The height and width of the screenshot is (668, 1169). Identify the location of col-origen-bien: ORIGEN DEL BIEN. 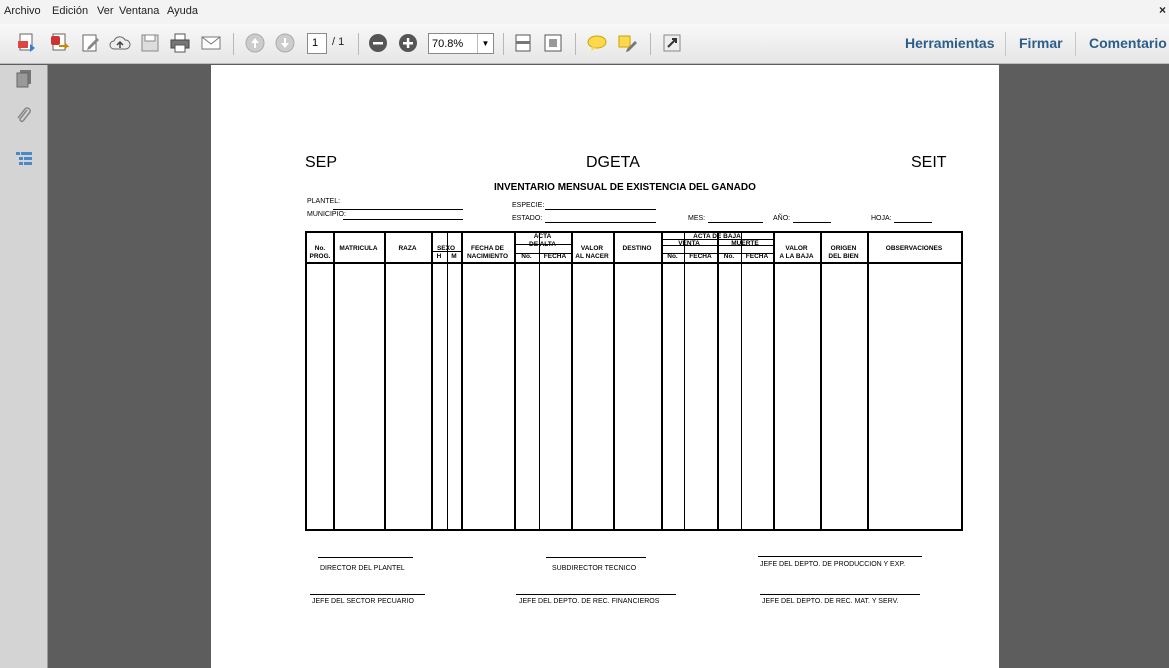
(843, 252).